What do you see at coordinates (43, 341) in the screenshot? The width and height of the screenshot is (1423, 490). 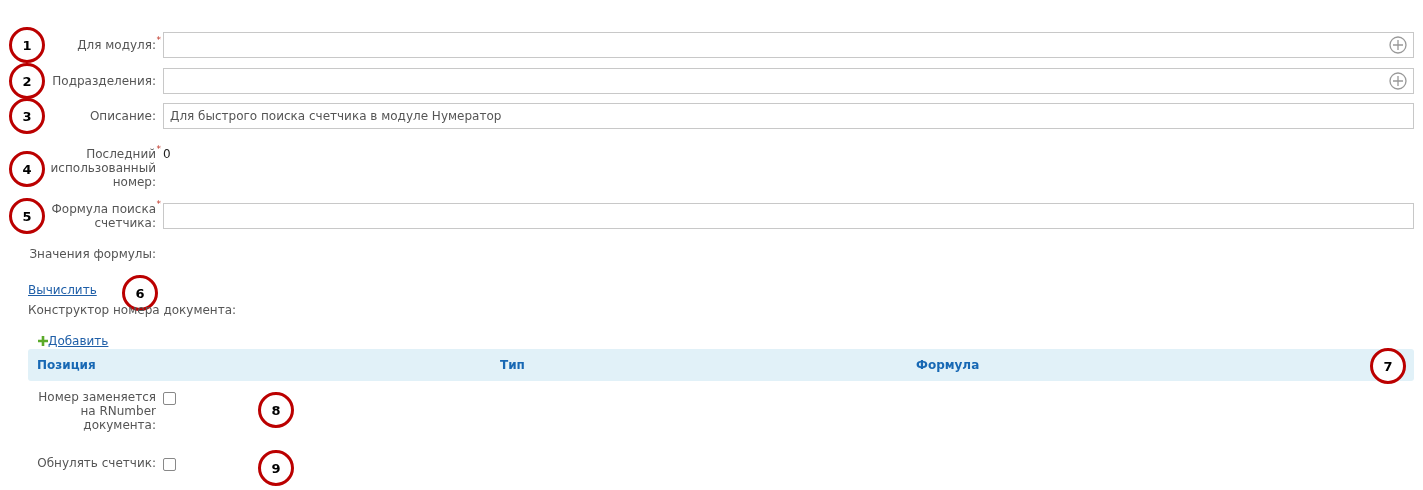 I see `plus-icon` at bounding box center [43, 341].